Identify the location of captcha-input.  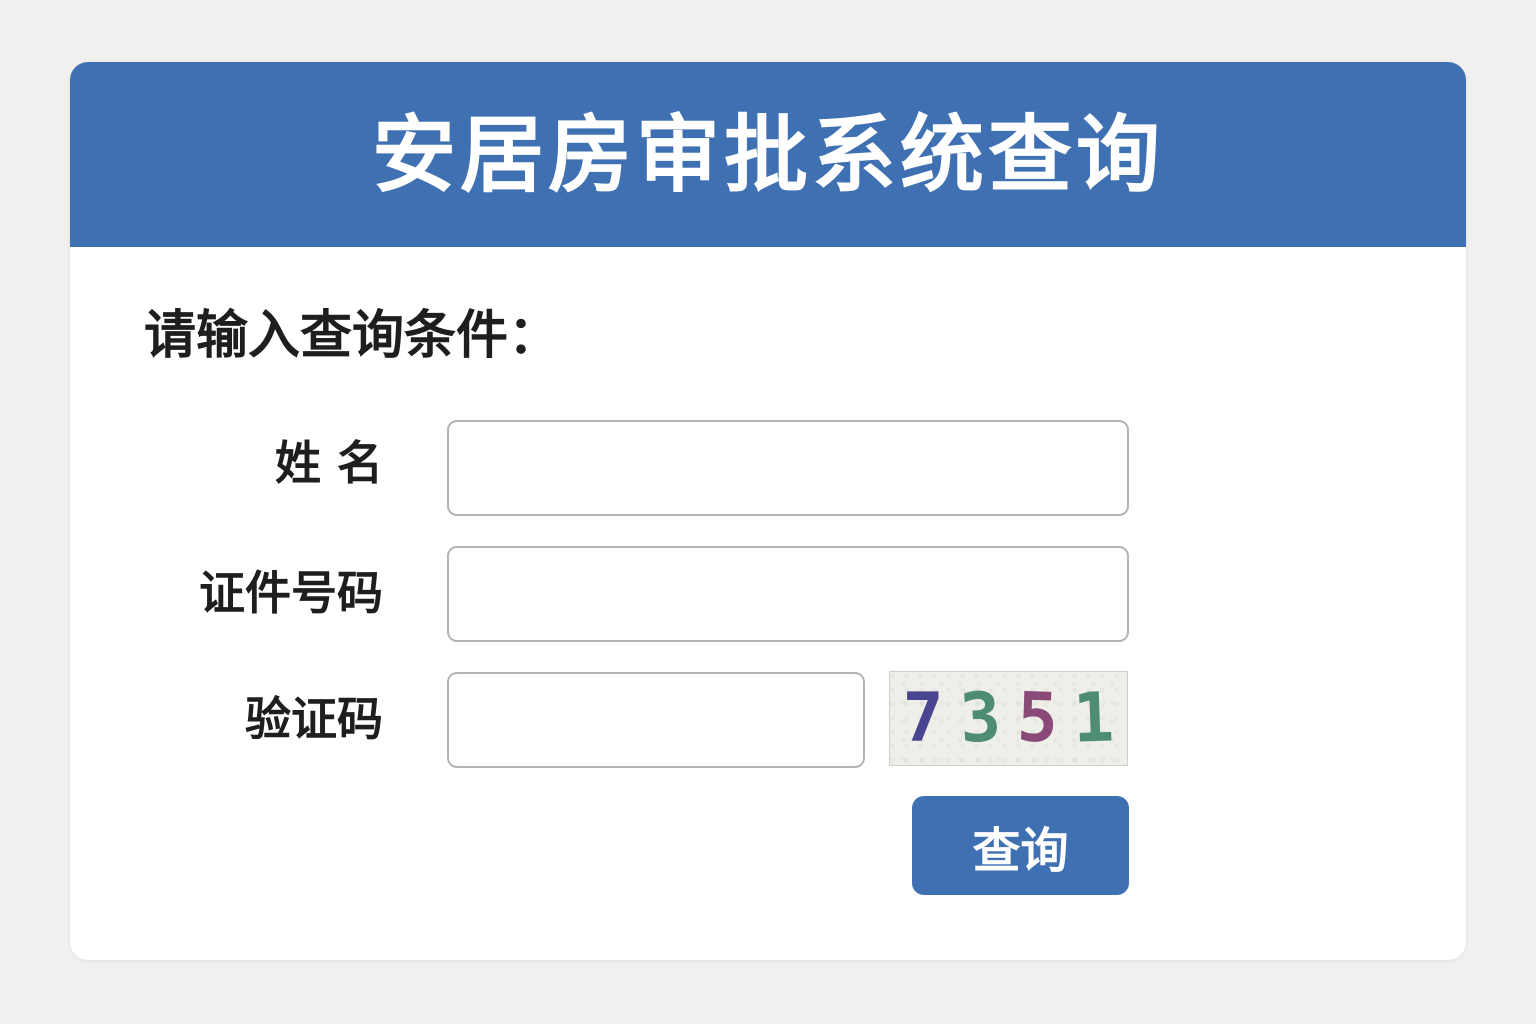
(656, 720).